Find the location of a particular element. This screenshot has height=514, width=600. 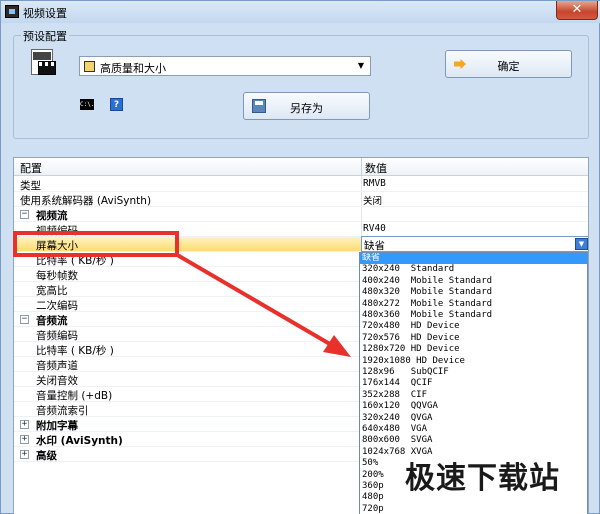

dropdown-option: 800x600 SVGA is located at coordinates (473, 440).